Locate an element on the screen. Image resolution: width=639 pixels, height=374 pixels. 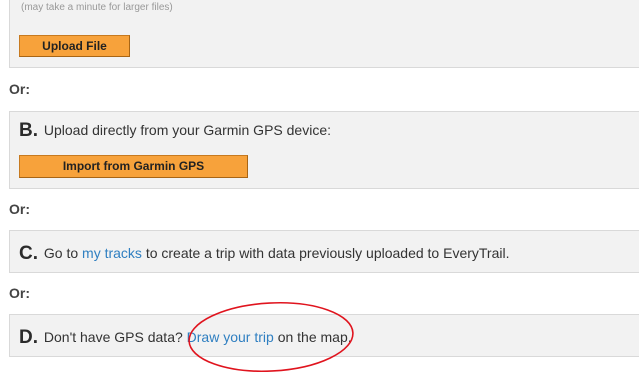
or-separator-3: Or: is located at coordinates (19, 293).